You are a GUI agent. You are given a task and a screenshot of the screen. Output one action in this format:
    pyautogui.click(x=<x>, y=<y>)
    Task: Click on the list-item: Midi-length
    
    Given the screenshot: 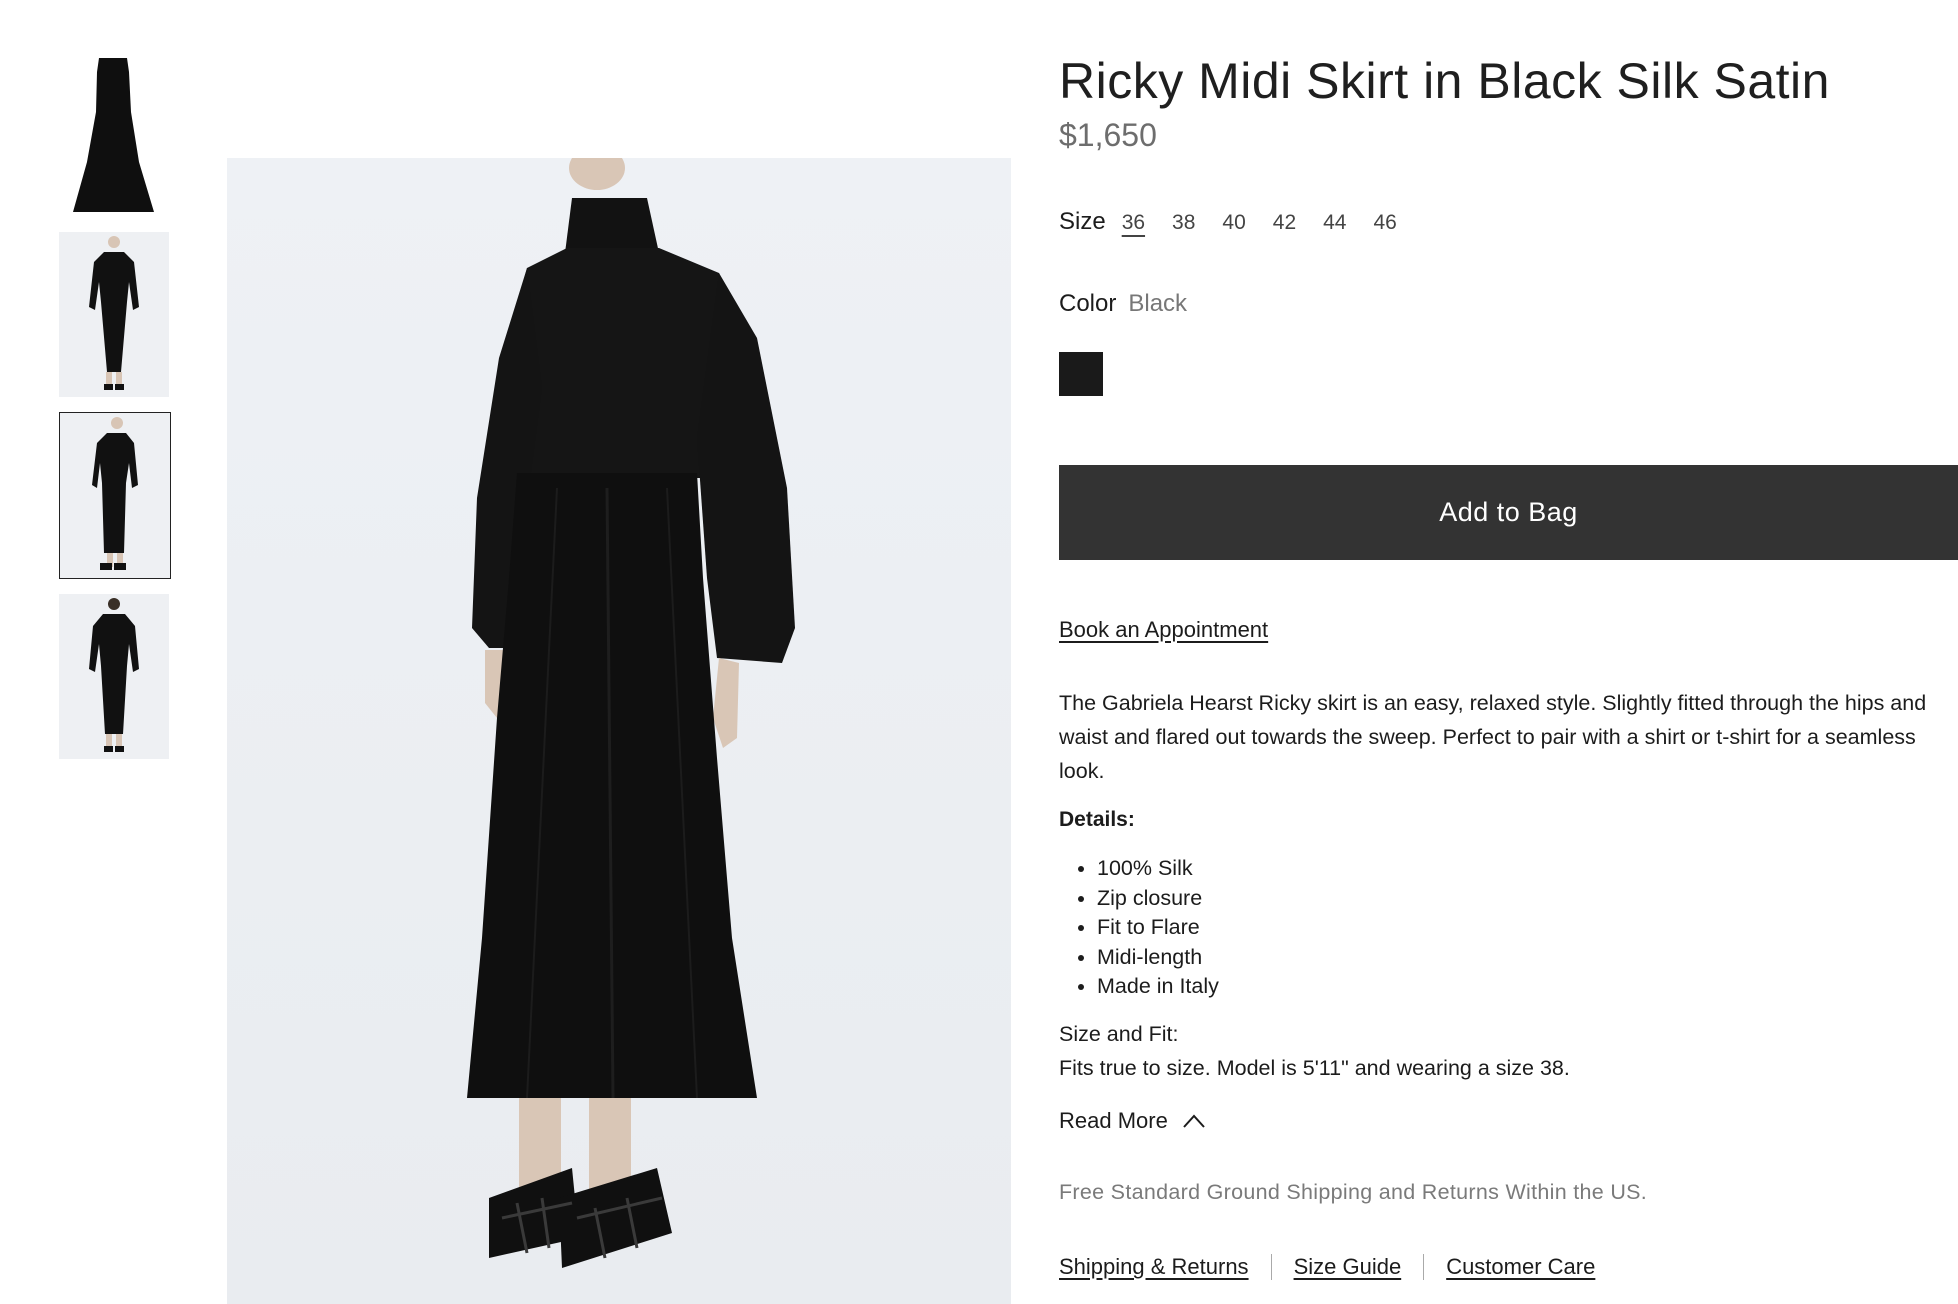 What is the action you would take?
    pyautogui.click(x=1158, y=958)
    